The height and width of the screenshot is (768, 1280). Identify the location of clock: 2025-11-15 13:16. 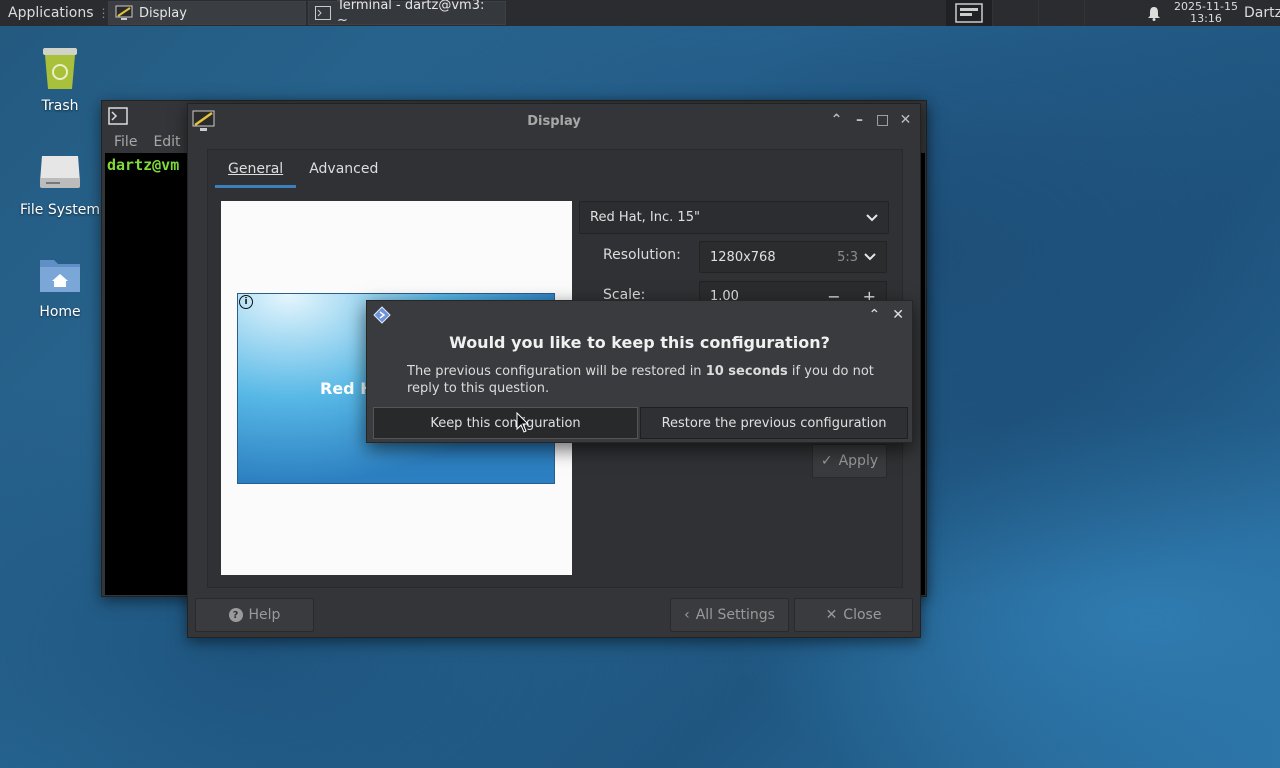
(1206, 13).